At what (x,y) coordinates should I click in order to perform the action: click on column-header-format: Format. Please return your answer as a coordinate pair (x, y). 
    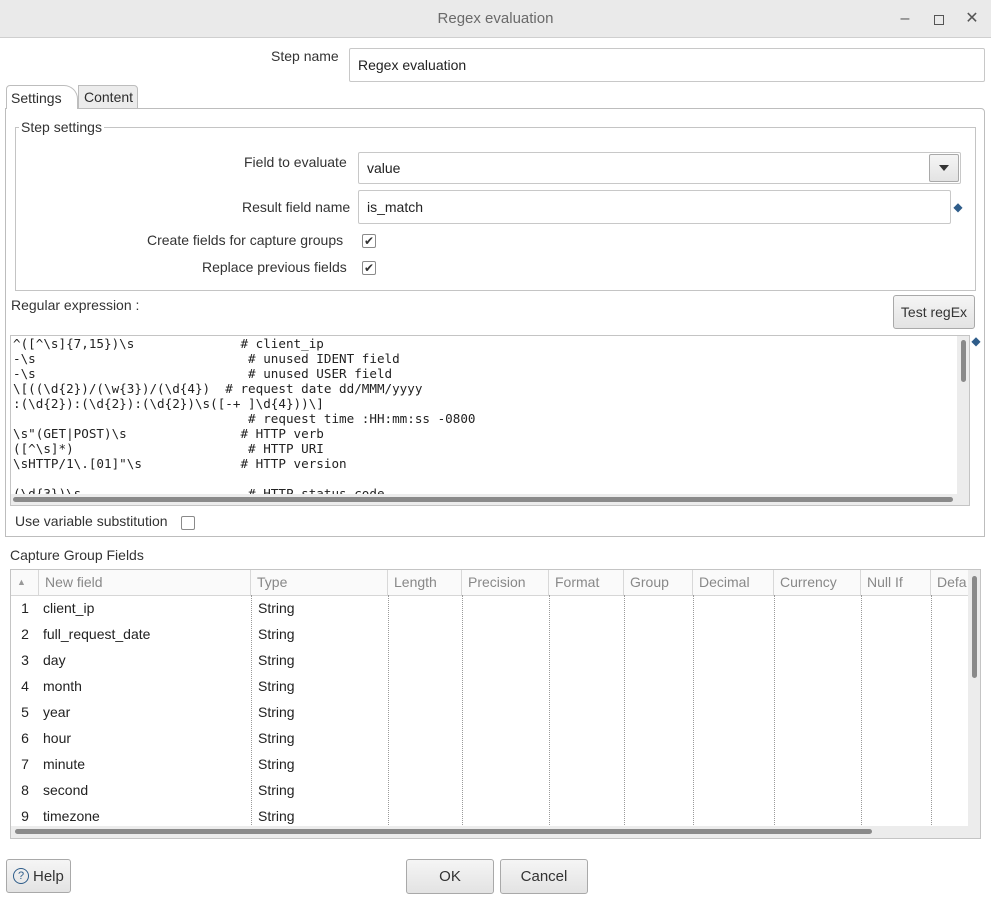
    Looking at the image, I should click on (586, 582).